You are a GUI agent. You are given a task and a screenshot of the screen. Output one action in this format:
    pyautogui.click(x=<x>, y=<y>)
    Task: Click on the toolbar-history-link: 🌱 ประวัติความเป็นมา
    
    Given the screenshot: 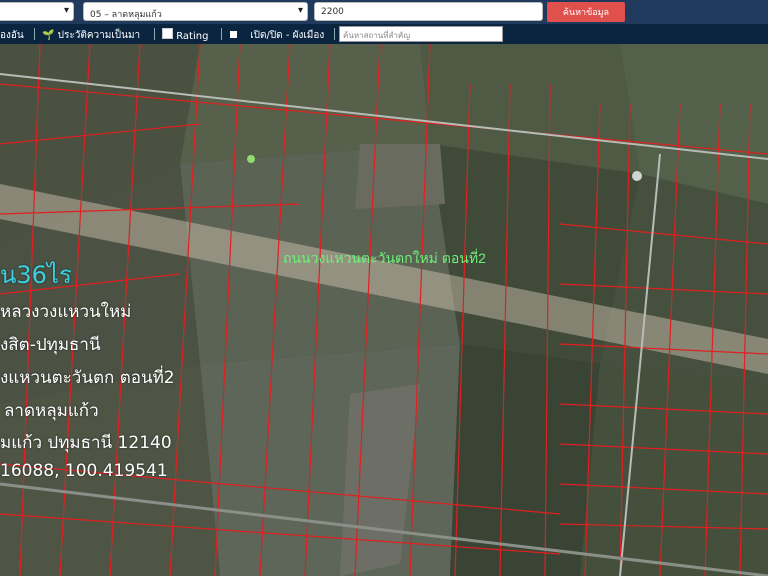 What is the action you would take?
    pyautogui.click(x=91, y=35)
    